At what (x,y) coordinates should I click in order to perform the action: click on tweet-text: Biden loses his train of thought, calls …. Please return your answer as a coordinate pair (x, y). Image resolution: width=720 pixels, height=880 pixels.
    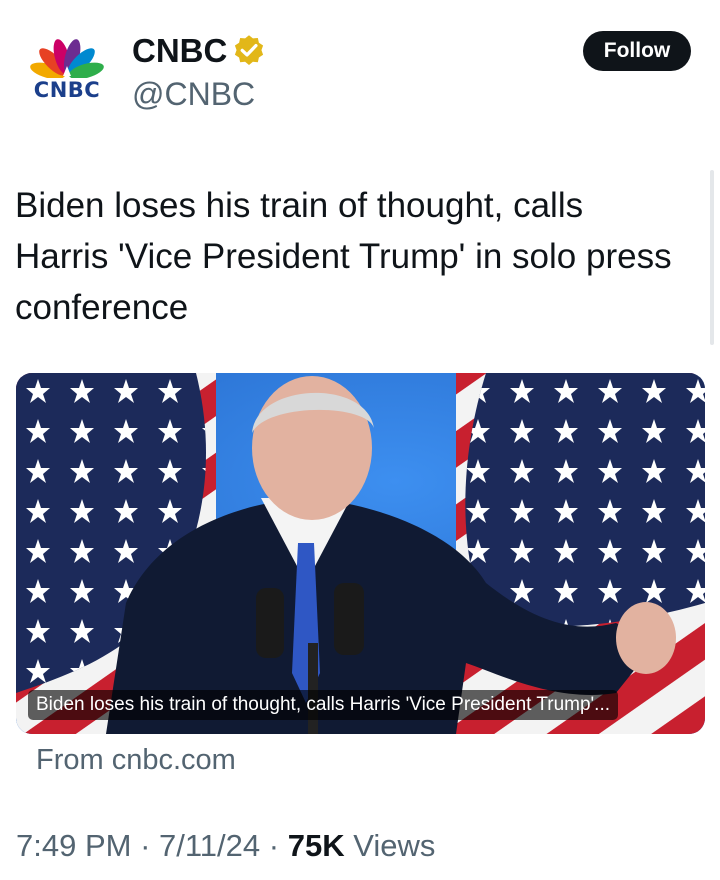
    Looking at the image, I should click on (343, 256).